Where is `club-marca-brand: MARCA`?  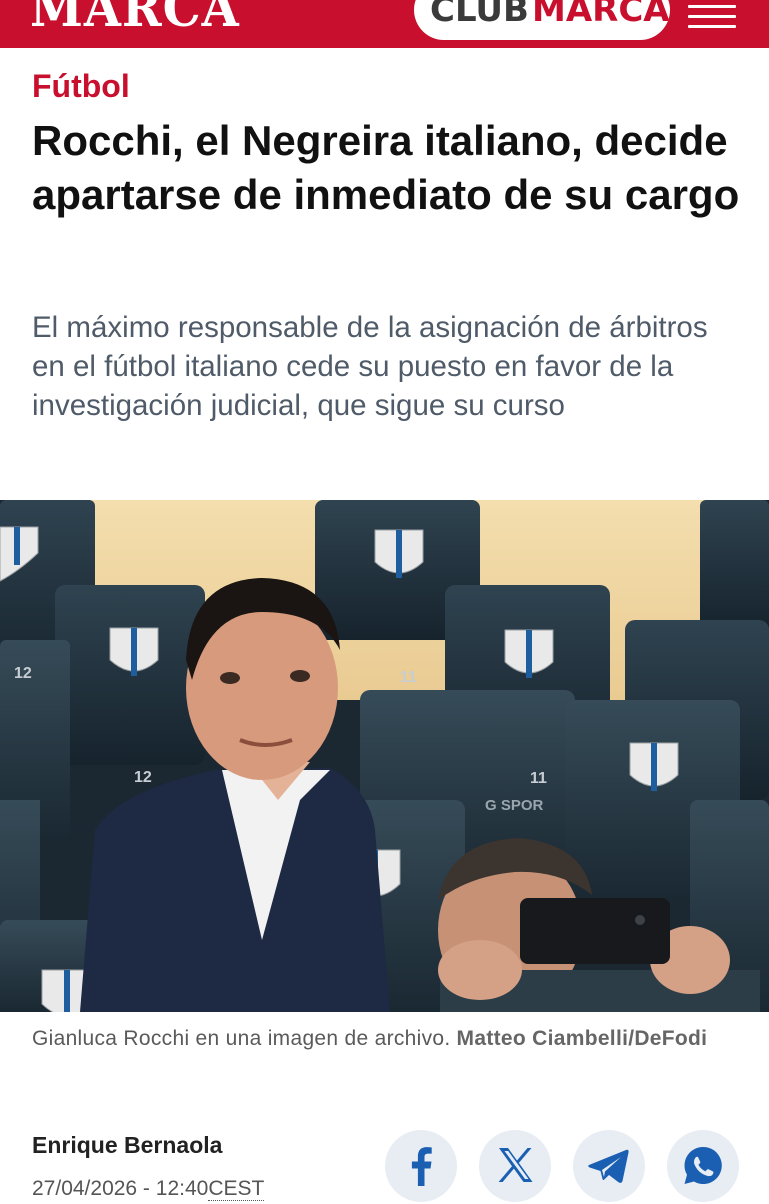 club-marca-brand: MARCA is located at coordinates (601, 15).